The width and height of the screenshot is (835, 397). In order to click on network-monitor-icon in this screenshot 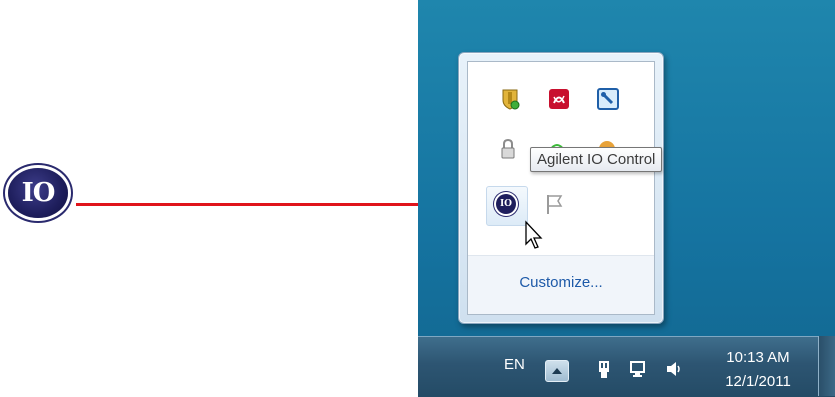, I will do `click(639, 369)`.